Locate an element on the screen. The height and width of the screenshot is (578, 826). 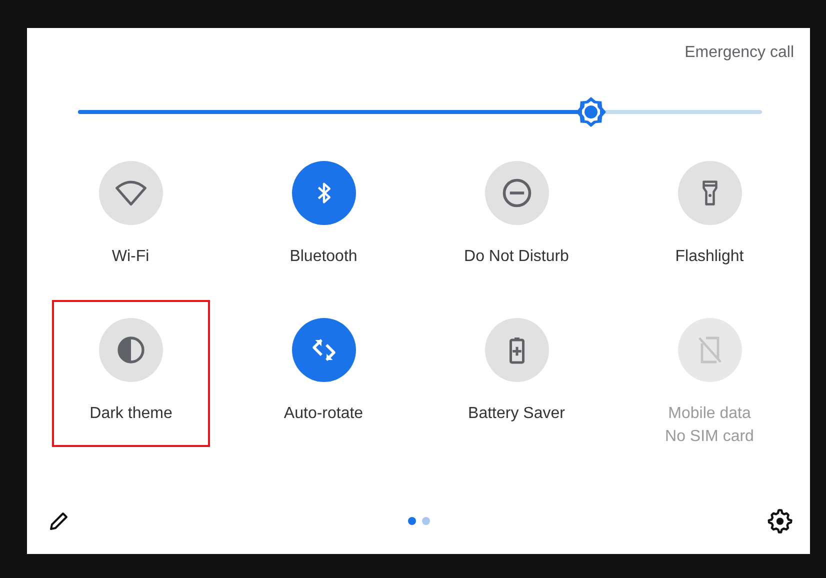
settings-icon is located at coordinates (780, 521).